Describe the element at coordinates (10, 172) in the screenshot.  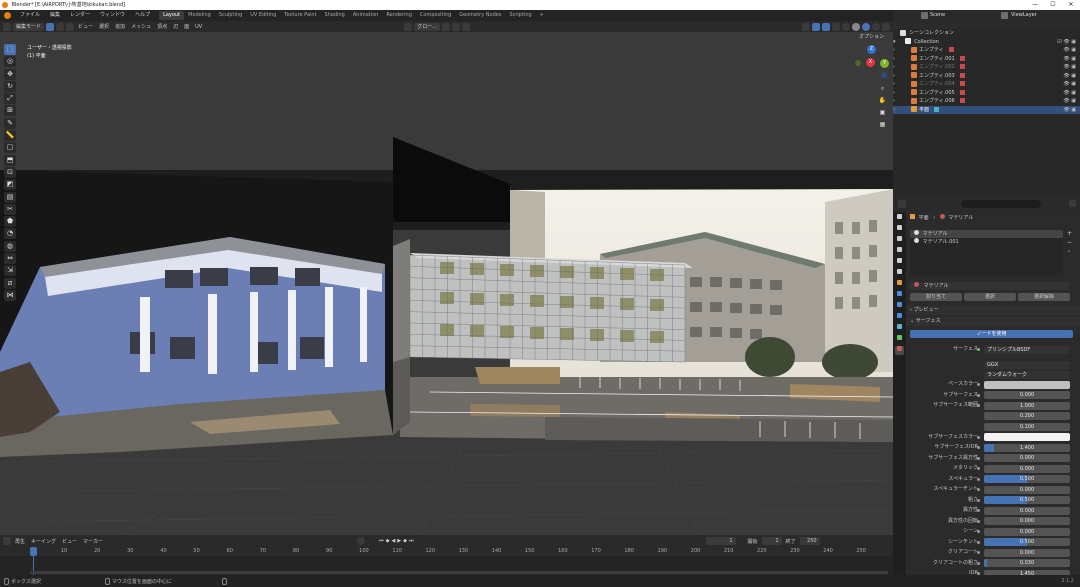
I see `tool-inset-icon: ⊡` at that location.